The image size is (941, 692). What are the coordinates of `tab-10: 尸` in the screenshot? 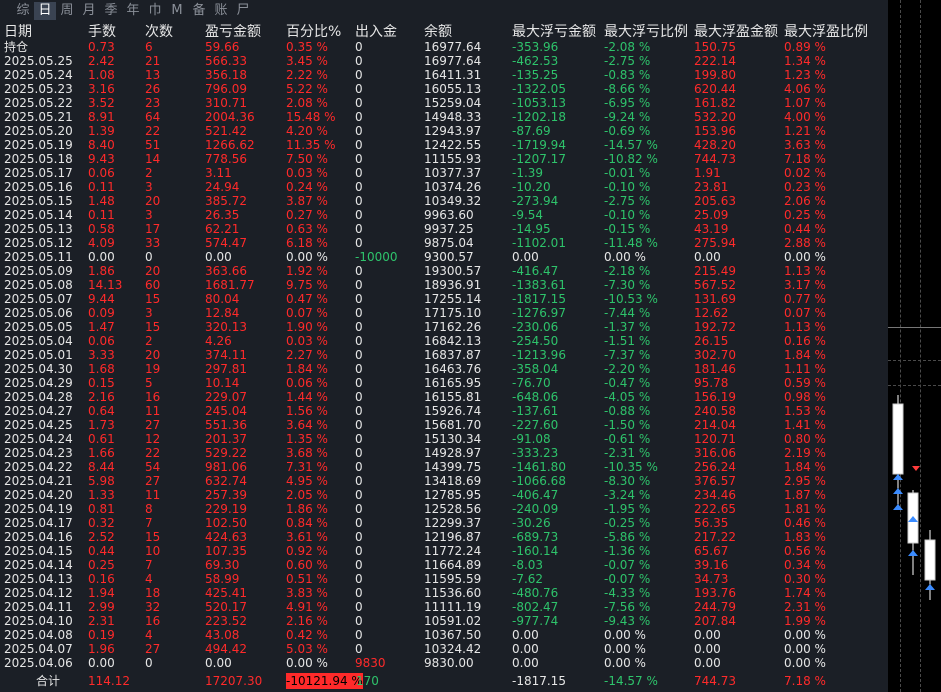 It's located at (243, 11).